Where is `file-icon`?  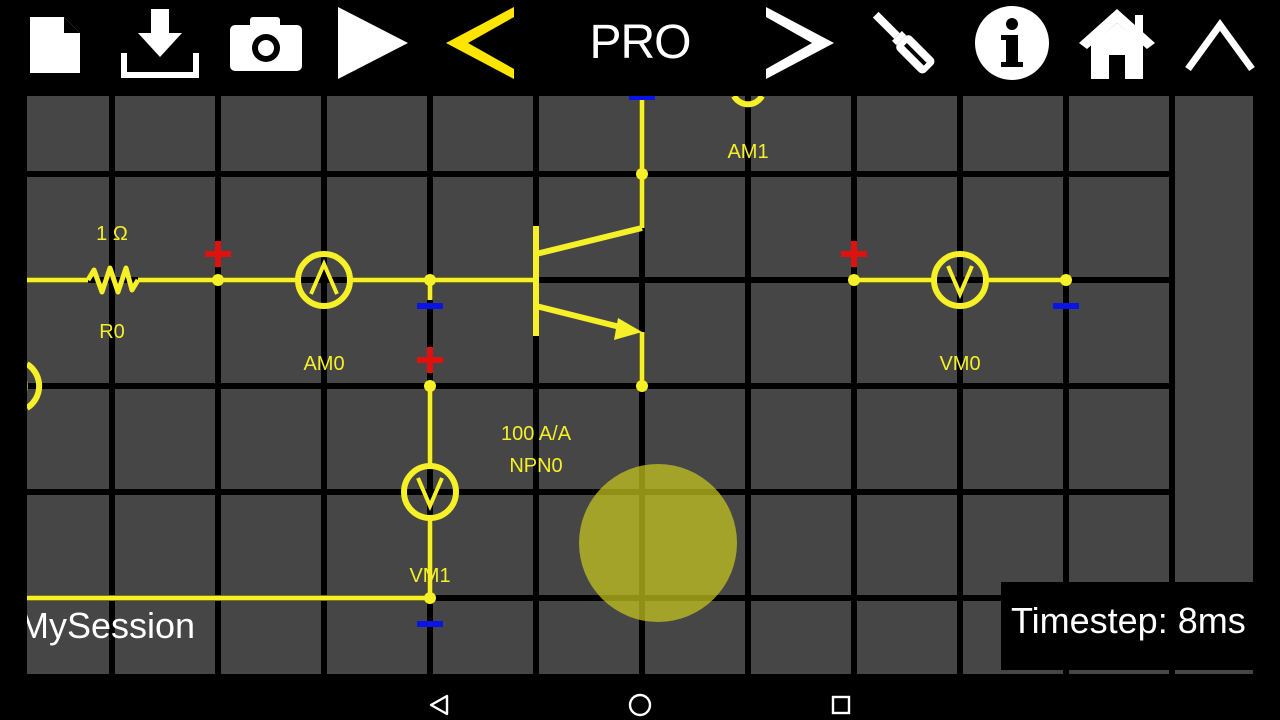
file-icon is located at coordinates (55, 45).